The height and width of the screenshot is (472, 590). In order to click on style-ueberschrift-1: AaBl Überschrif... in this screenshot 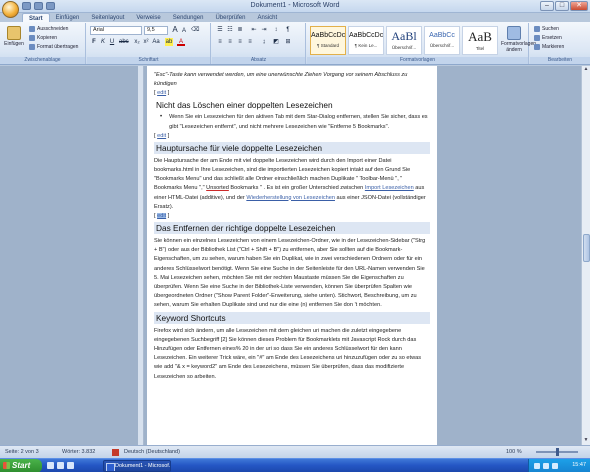, I will do `click(404, 40)`.